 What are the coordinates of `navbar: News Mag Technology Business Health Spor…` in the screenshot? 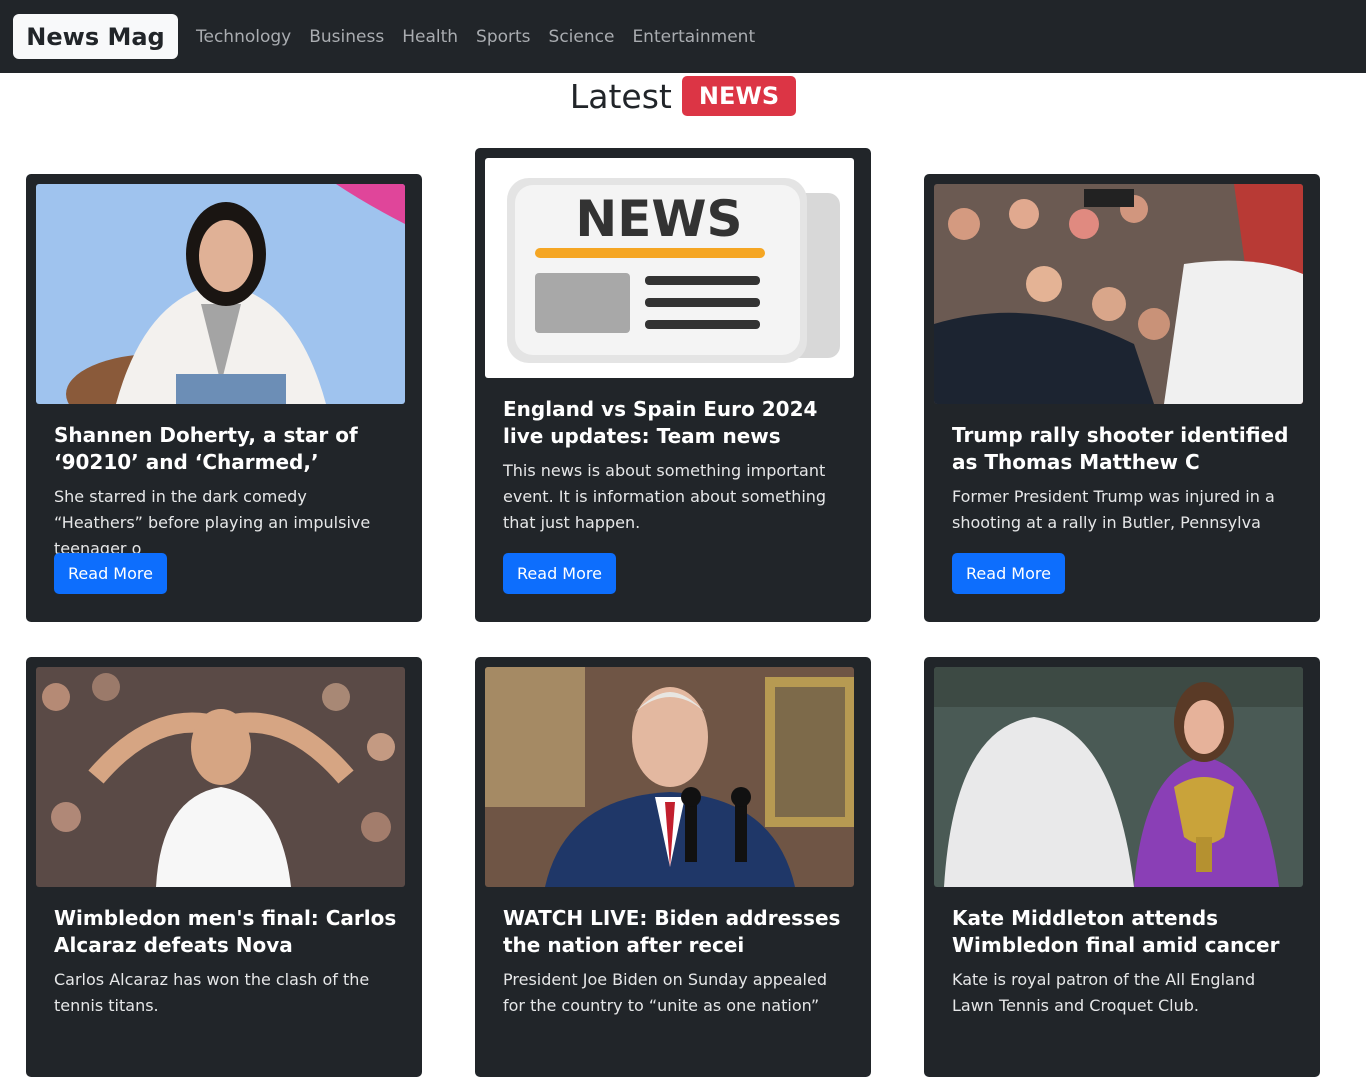 It's located at (683, 36).